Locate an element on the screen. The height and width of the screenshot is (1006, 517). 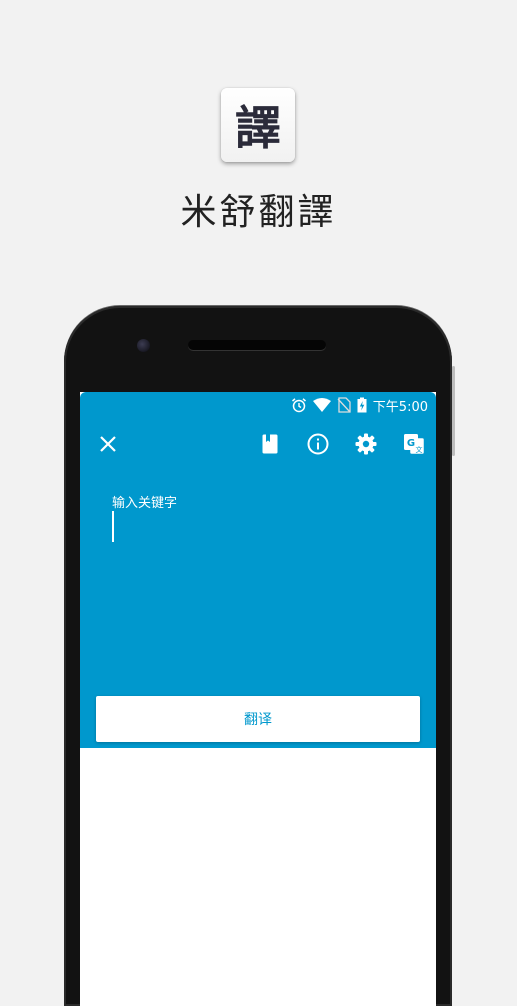
google-translate-icon: G 文 is located at coordinates (414, 444).